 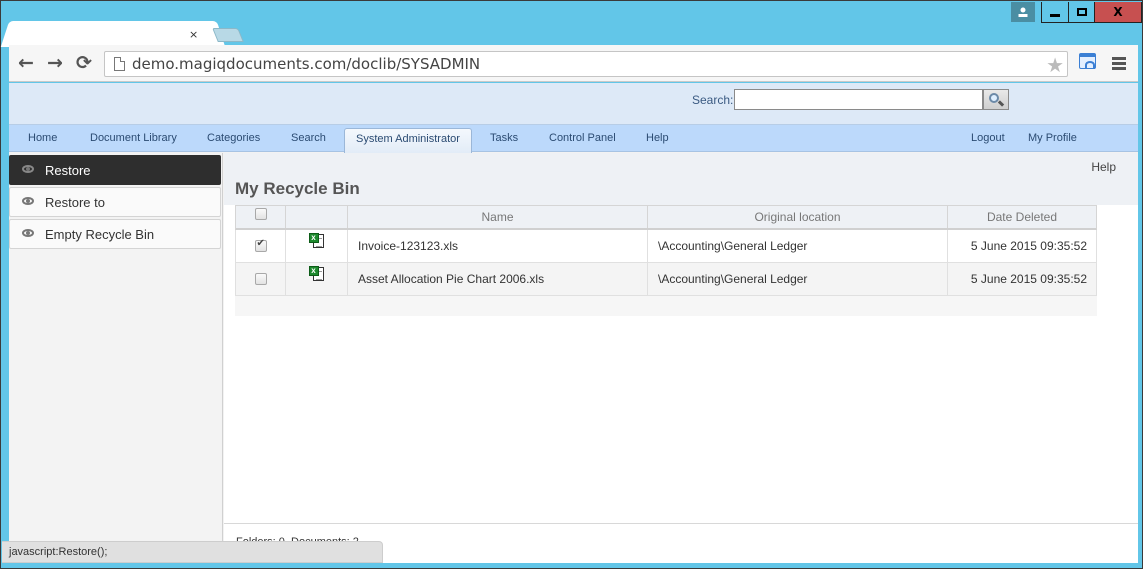 What do you see at coordinates (1103, 167) in the screenshot?
I see `help-link: Help` at bounding box center [1103, 167].